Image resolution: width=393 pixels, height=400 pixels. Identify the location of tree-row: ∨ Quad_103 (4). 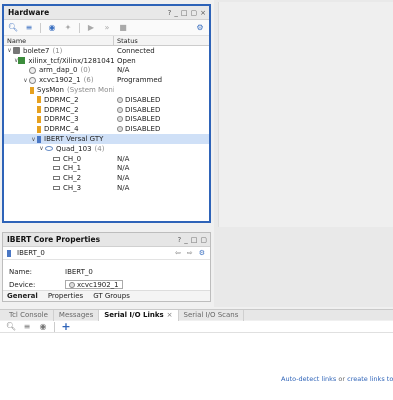
(106, 149).